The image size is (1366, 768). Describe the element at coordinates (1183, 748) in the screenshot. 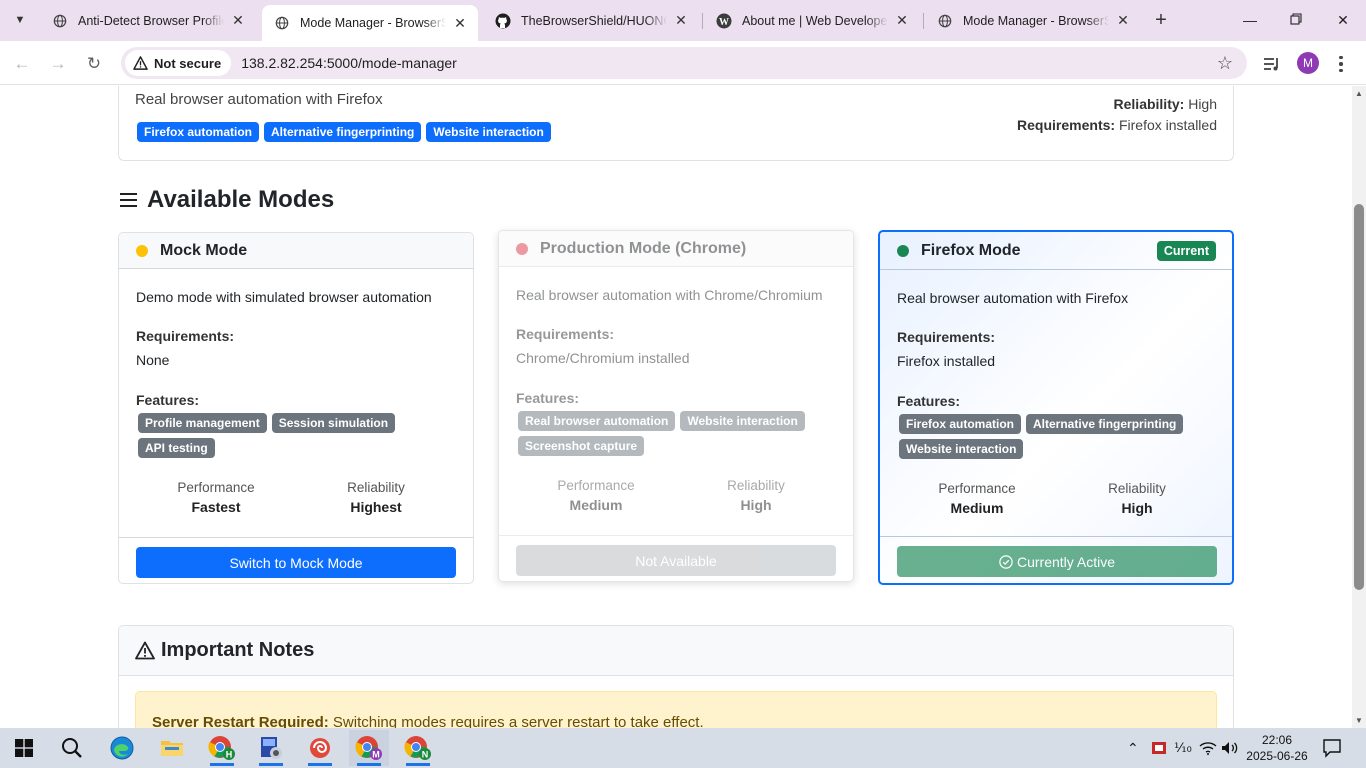

I see `input-method-icon: ⅒` at that location.